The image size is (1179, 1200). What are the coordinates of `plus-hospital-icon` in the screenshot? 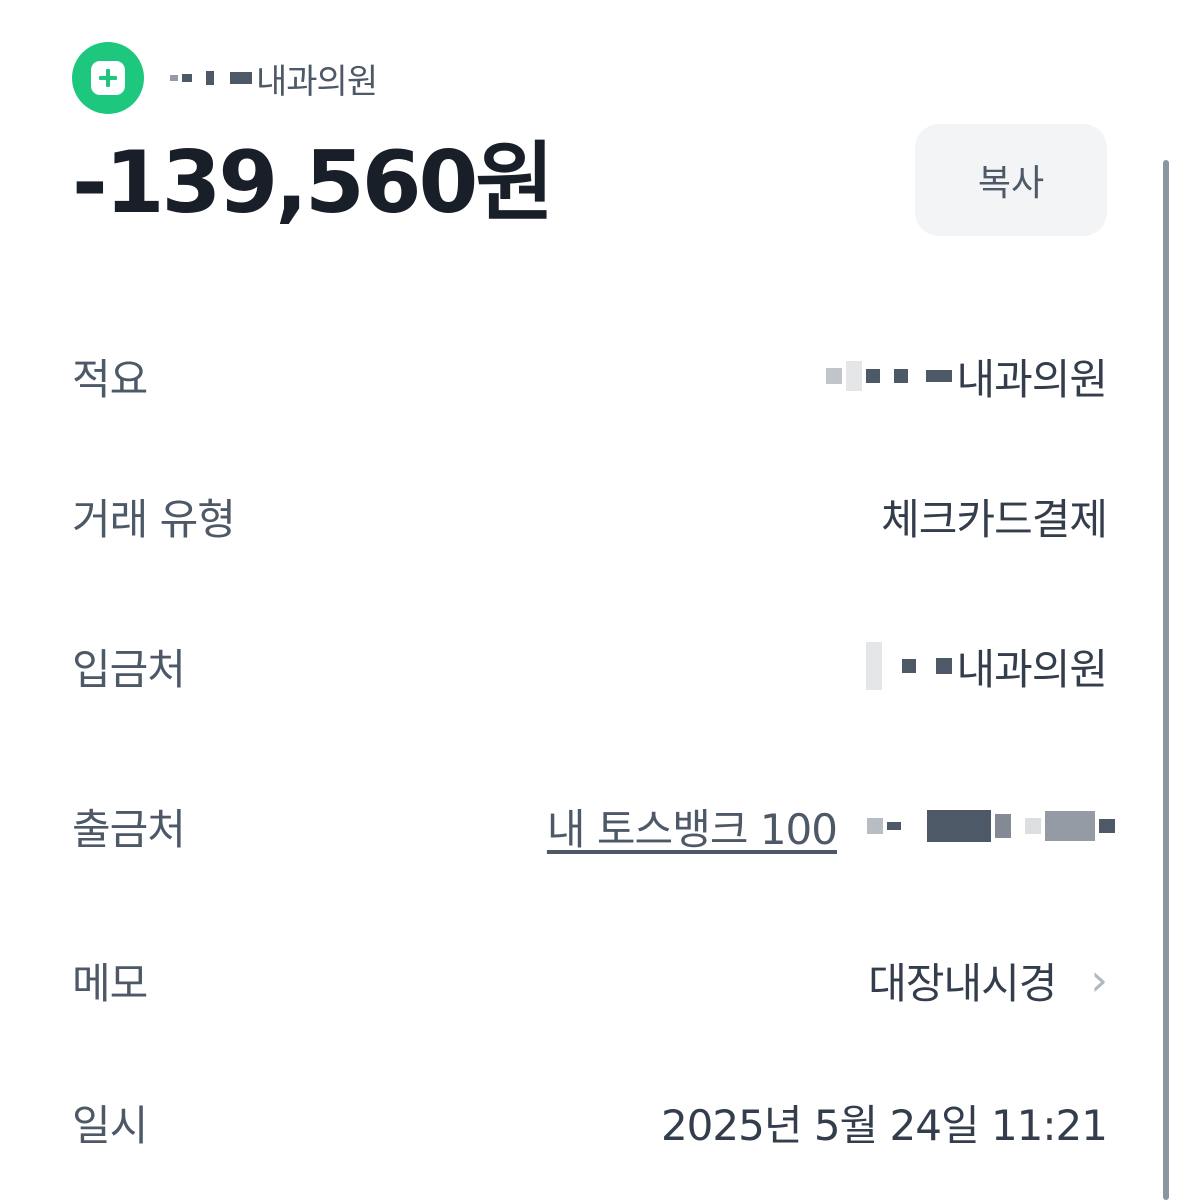 It's located at (108, 78).